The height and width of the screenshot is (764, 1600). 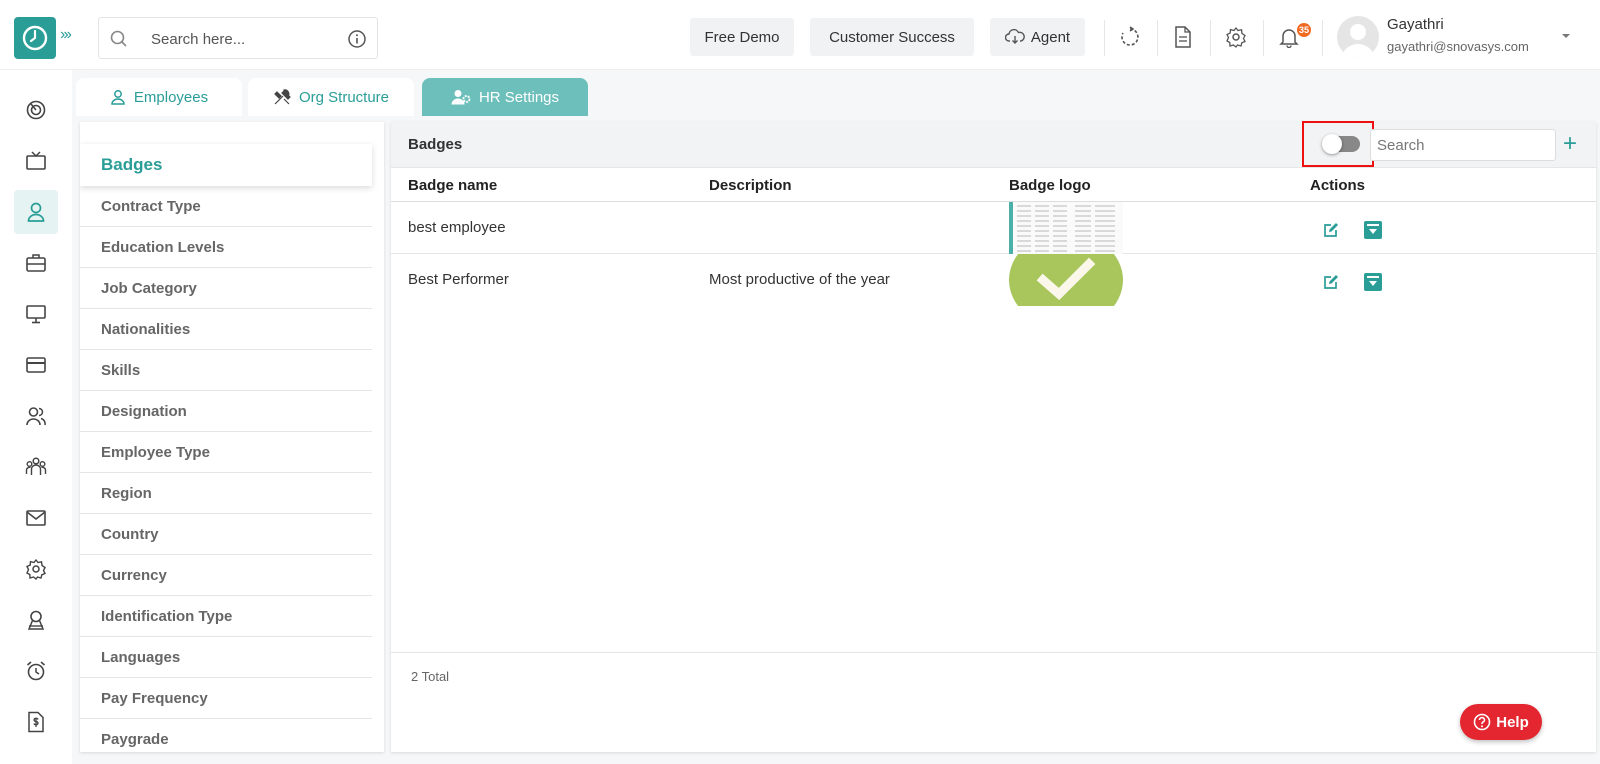 I want to click on tab-org-structure: Org Structure, so click(x=331, y=97).